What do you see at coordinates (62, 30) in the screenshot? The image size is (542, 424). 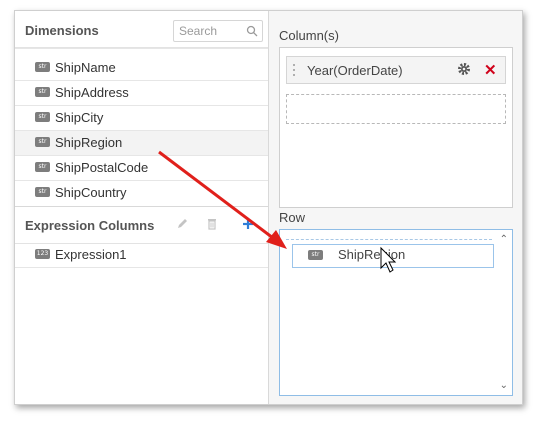 I see `dimensions-title: Dimensions` at bounding box center [62, 30].